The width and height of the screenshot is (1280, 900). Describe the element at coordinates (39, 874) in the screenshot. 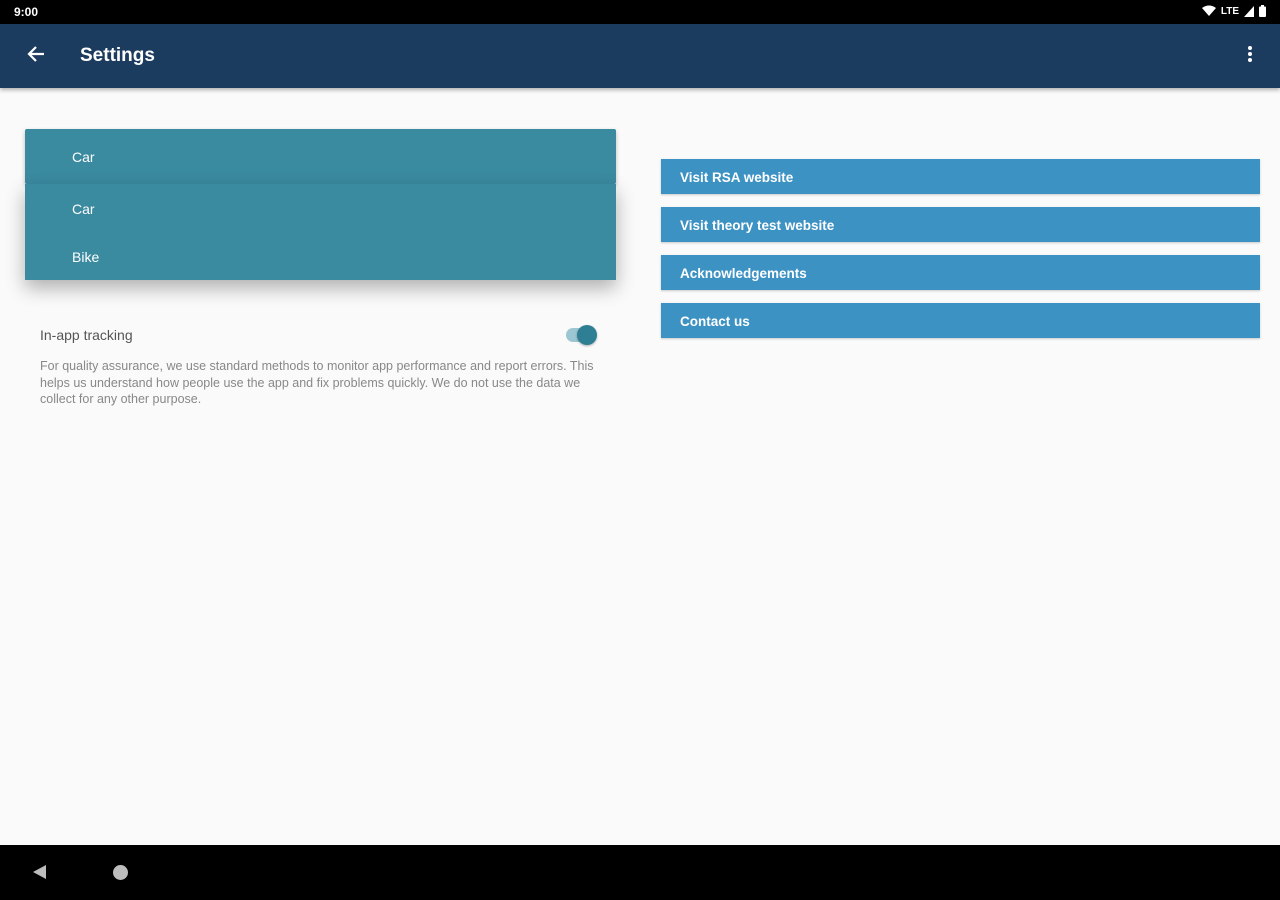

I see `nav-back-icon` at that location.